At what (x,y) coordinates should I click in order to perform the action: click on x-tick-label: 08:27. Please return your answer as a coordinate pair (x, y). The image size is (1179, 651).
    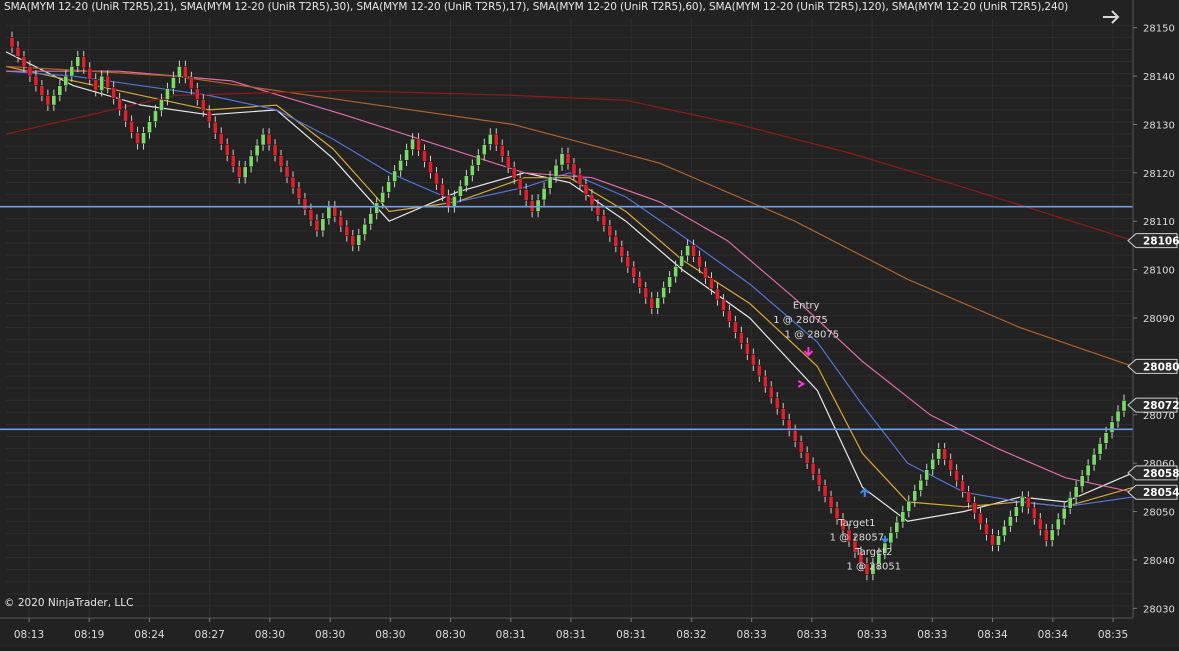
    Looking at the image, I should click on (210, 635).